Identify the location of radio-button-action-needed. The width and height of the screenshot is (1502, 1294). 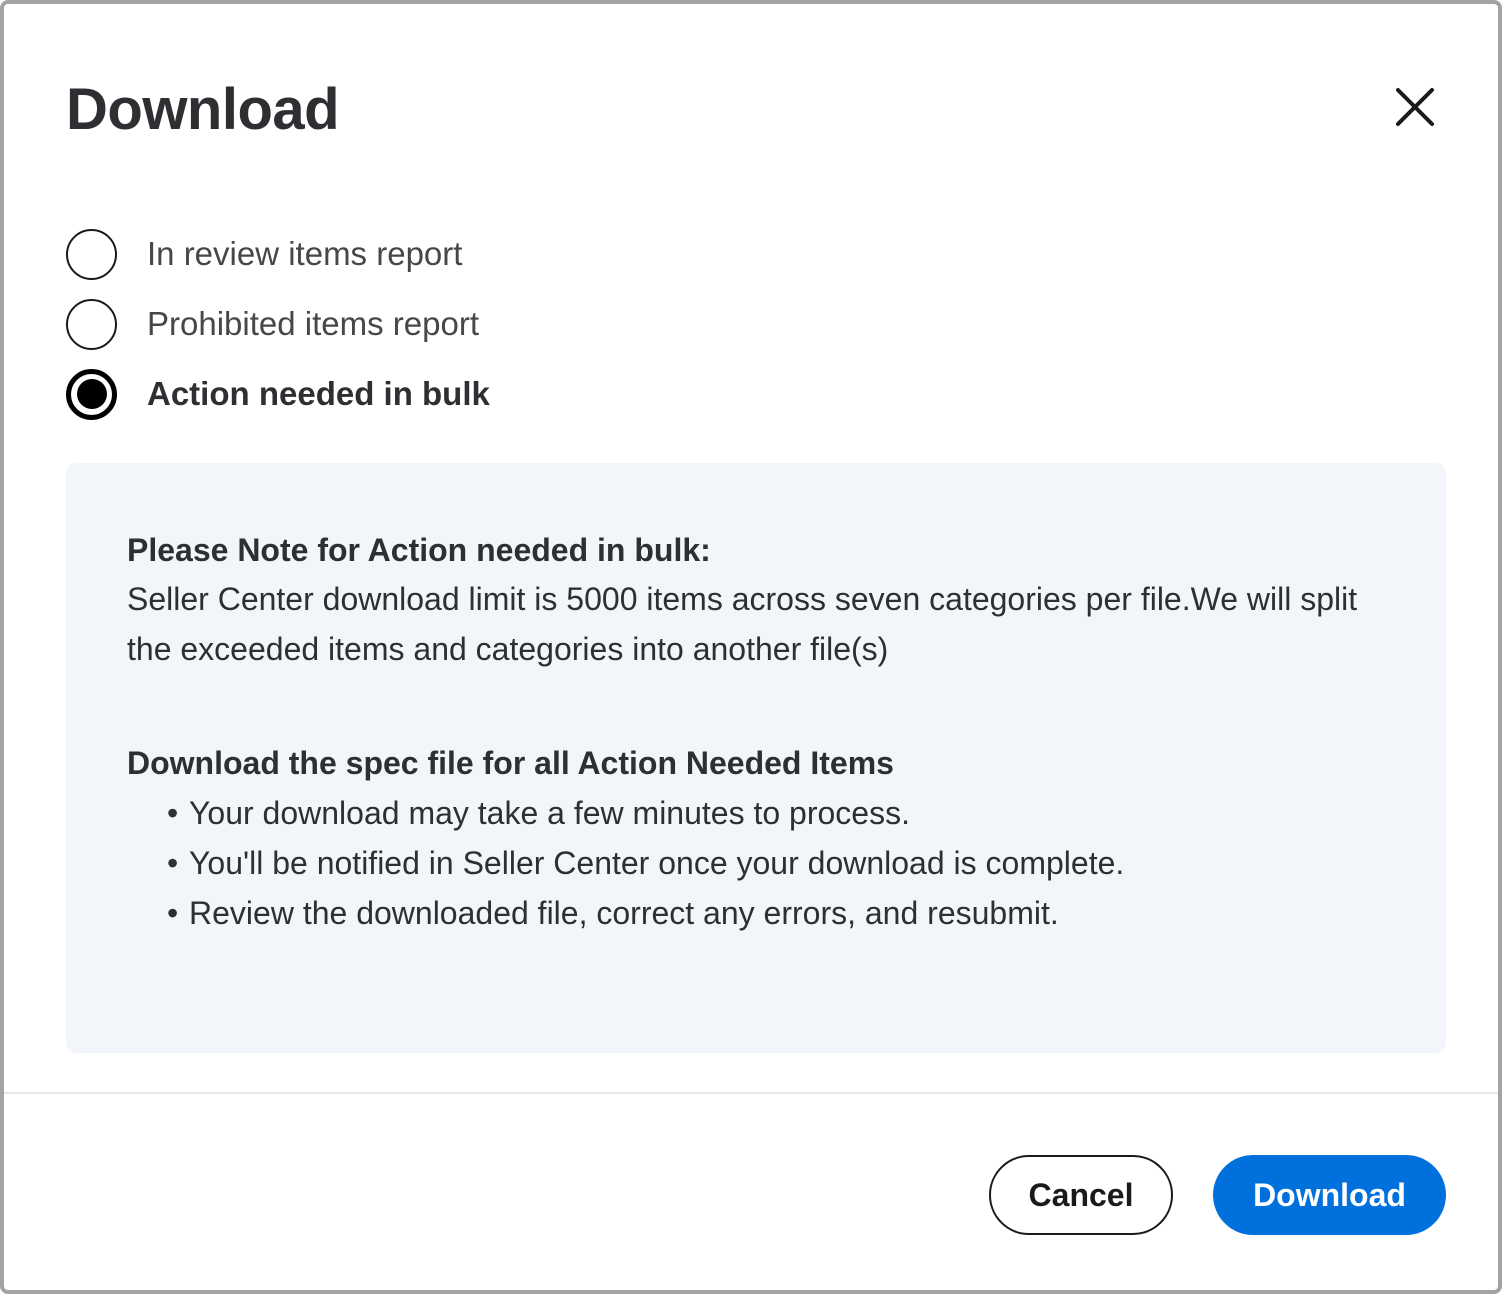
(91, 394).